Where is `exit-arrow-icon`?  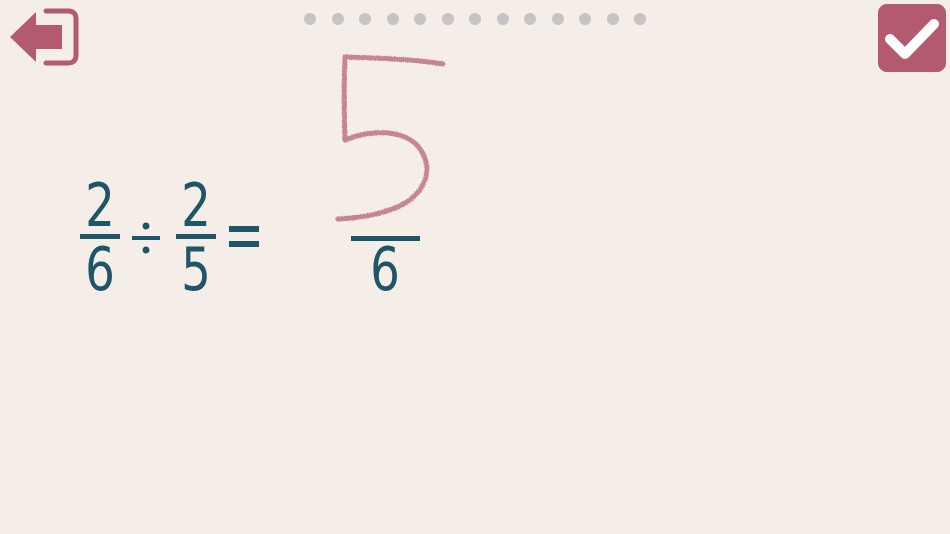 exit-arrow-icon is located at coordinates (44, 37).